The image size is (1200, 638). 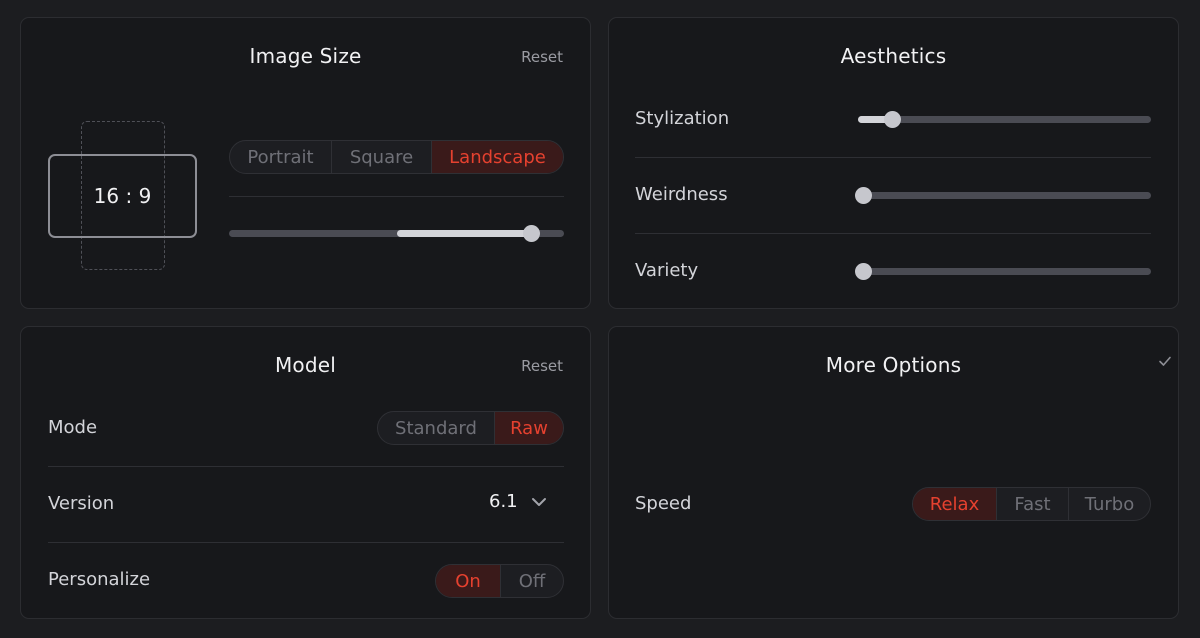 I want to click on mode-label: Mode, so click(x=73, y=427).